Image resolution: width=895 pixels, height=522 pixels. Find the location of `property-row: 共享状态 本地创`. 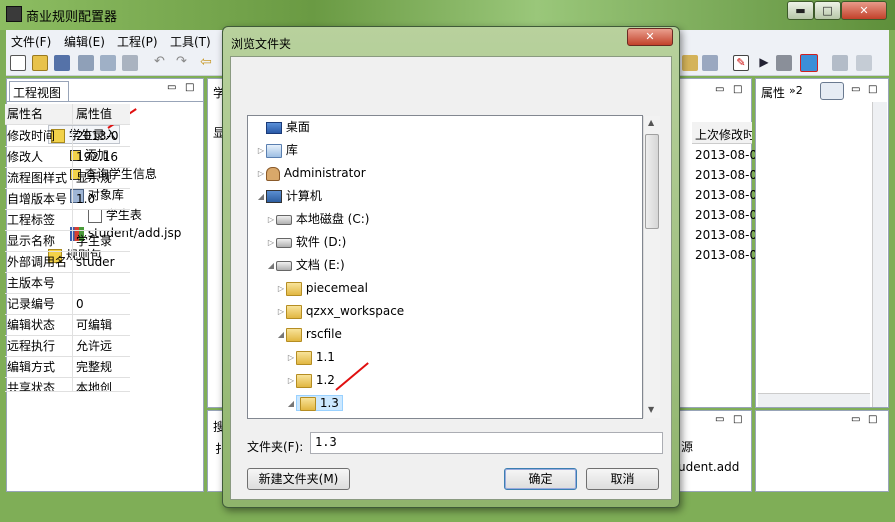

property-row: 共享状态 本地创 is located at coordinates (67, 385).